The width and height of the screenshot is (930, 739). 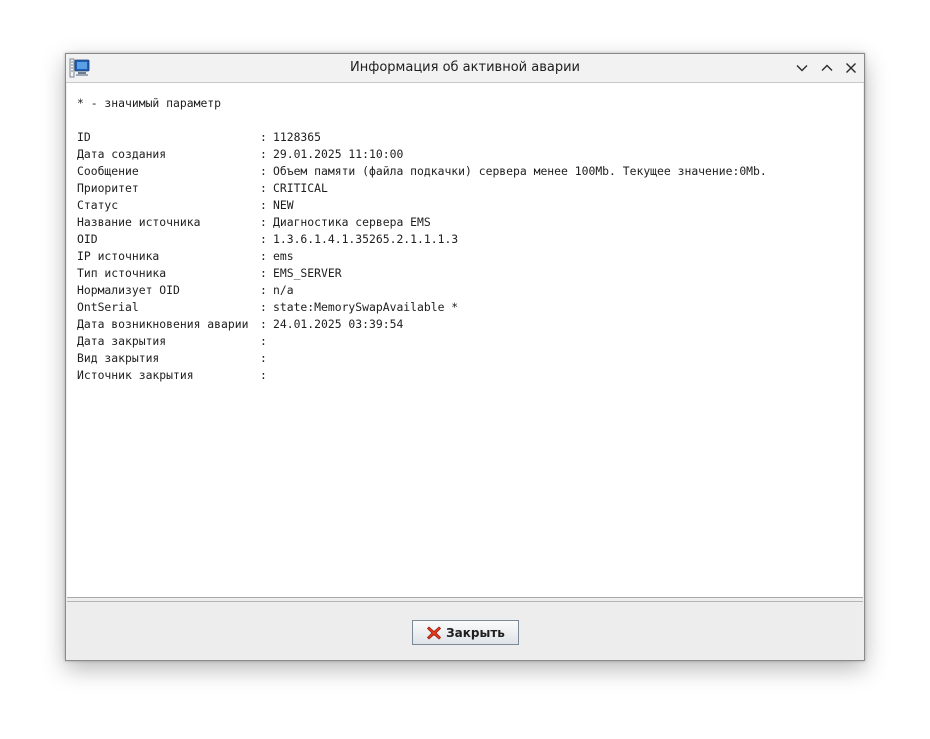 What do you see at coordinates (307, 273) in the screenshot?
I see `field-value: EMS_SERVER` at bounding box center [307, 273].